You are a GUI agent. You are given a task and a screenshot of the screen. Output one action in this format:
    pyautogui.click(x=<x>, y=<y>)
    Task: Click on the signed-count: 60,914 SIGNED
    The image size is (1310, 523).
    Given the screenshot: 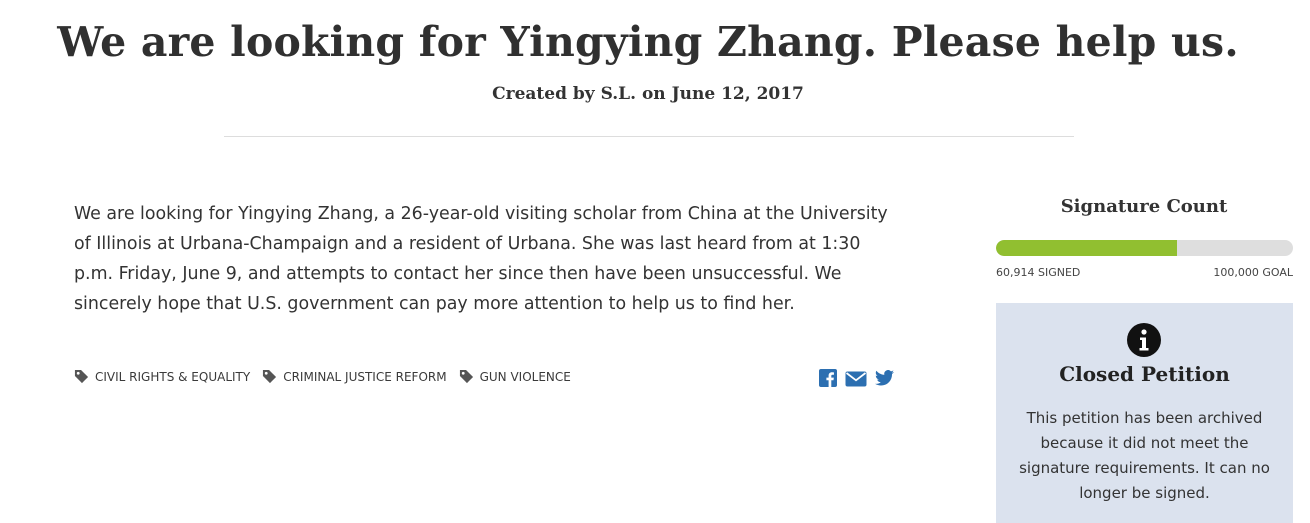 What is the action you would take?
    pyautogui.click(x=1038, y=272)
    